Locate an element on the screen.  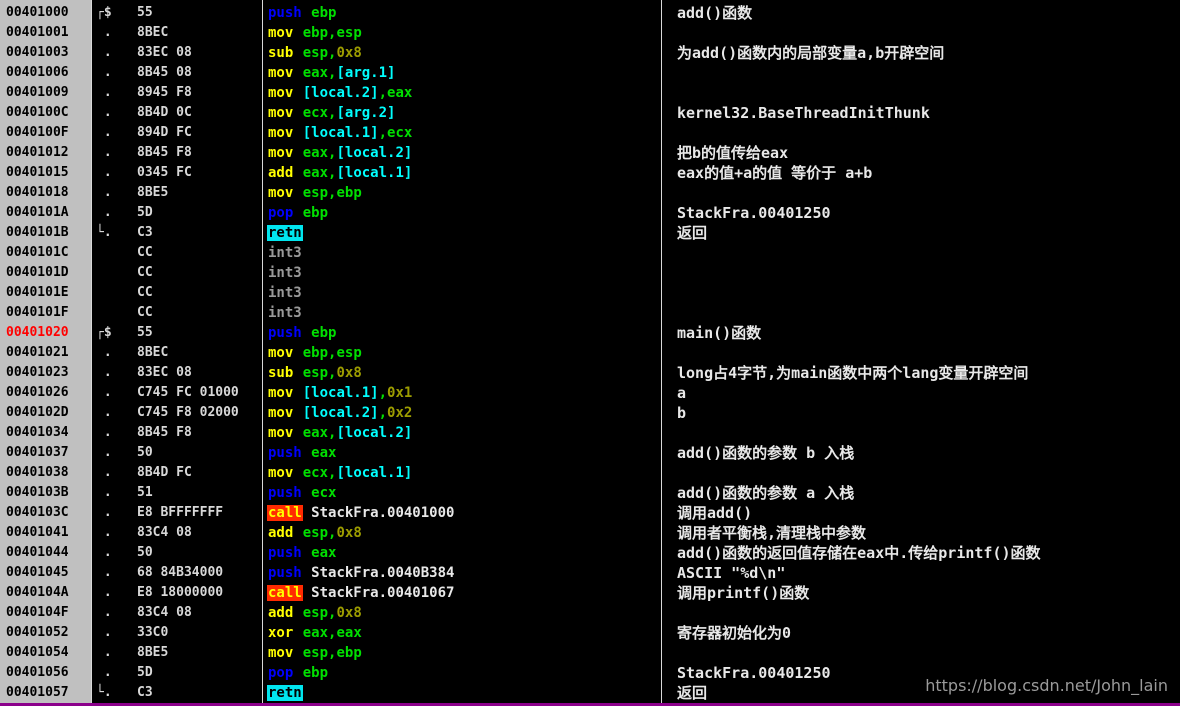
code-row: 0040101F CC int3 is located at coordinates (590, 313).